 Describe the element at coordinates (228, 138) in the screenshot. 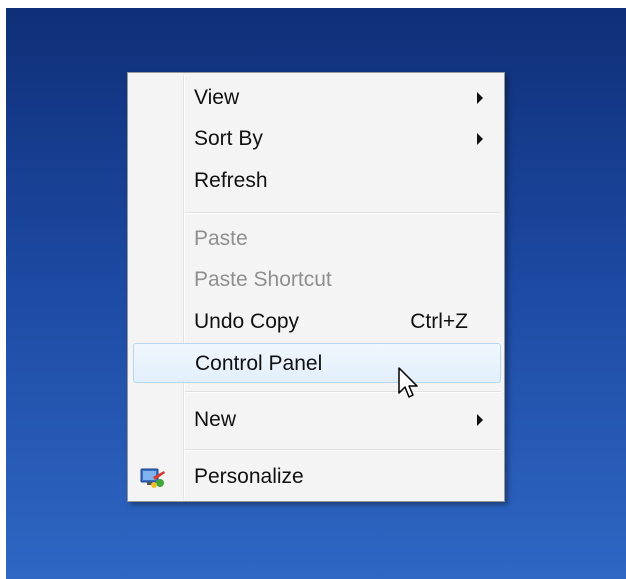

I see `menu-item-label: Sort By` at that location.